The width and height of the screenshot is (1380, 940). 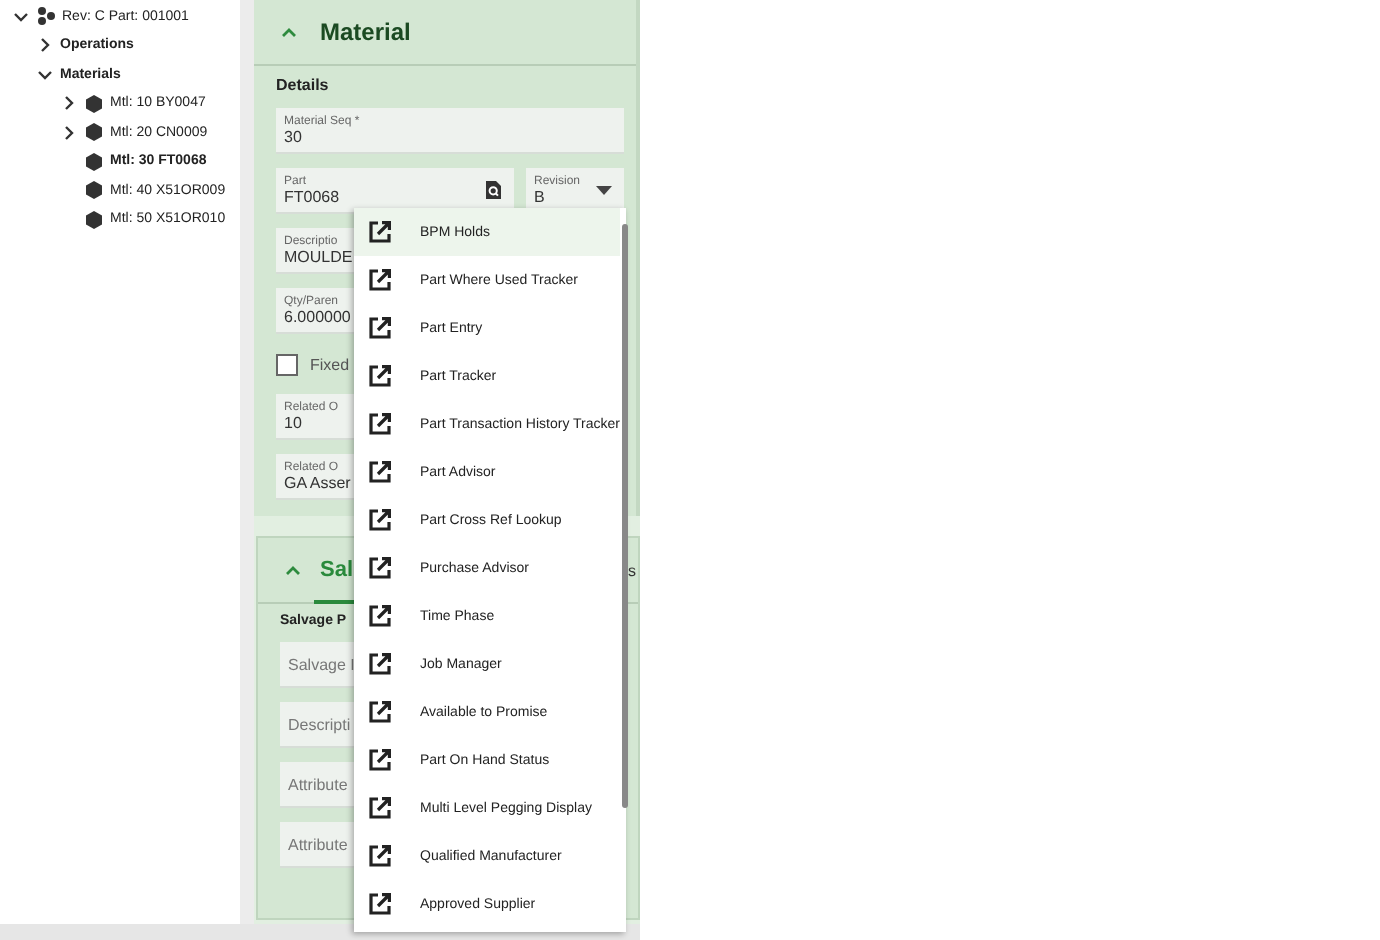 I want to click on field-value: 10, so click(x=293, y=422).